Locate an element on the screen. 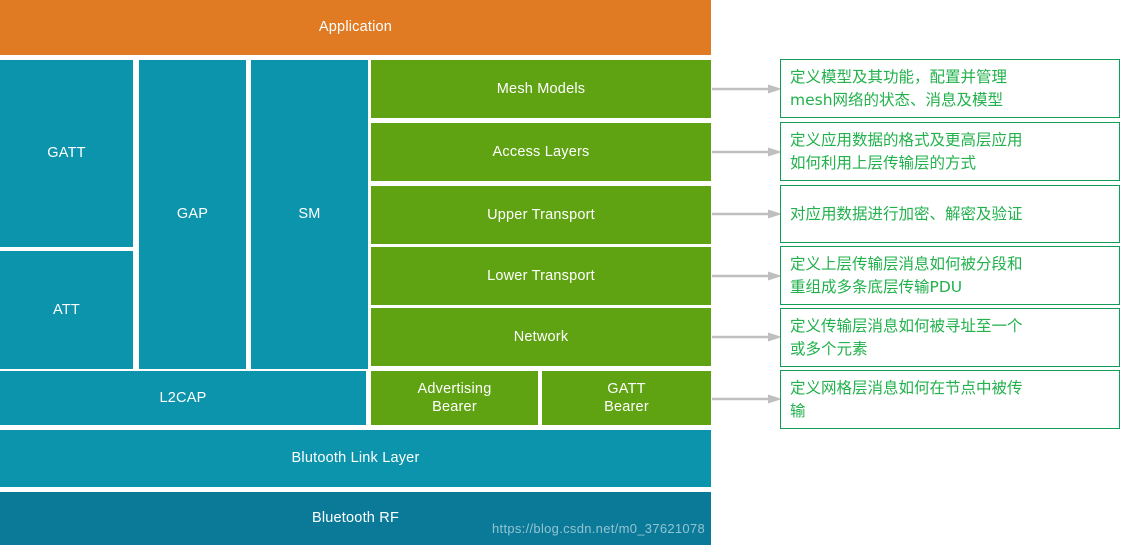  callout-lower-transport: 定义上层传输层消息如何被分段和 重组成多条底层传输PDU is located at coordinates (950, 275).